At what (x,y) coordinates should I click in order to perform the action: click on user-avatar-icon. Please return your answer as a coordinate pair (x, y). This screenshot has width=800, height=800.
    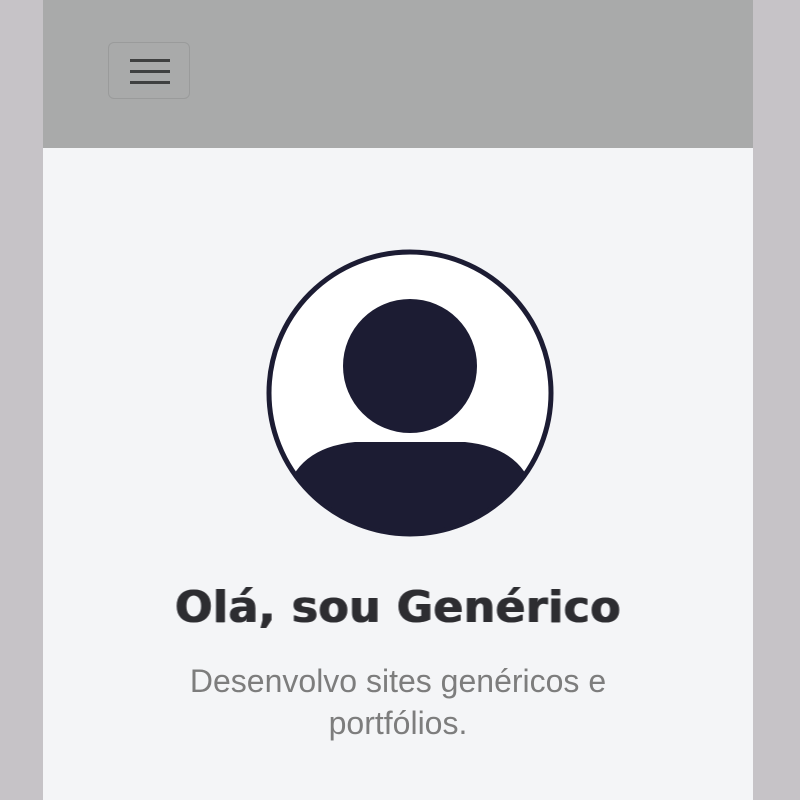
    Looking at the image, I should click on (410, 393).